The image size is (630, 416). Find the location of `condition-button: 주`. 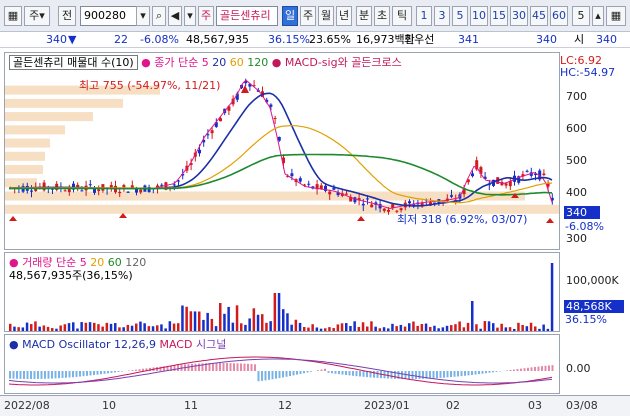

condition-button: 주 is located at coordinates (206, 16).